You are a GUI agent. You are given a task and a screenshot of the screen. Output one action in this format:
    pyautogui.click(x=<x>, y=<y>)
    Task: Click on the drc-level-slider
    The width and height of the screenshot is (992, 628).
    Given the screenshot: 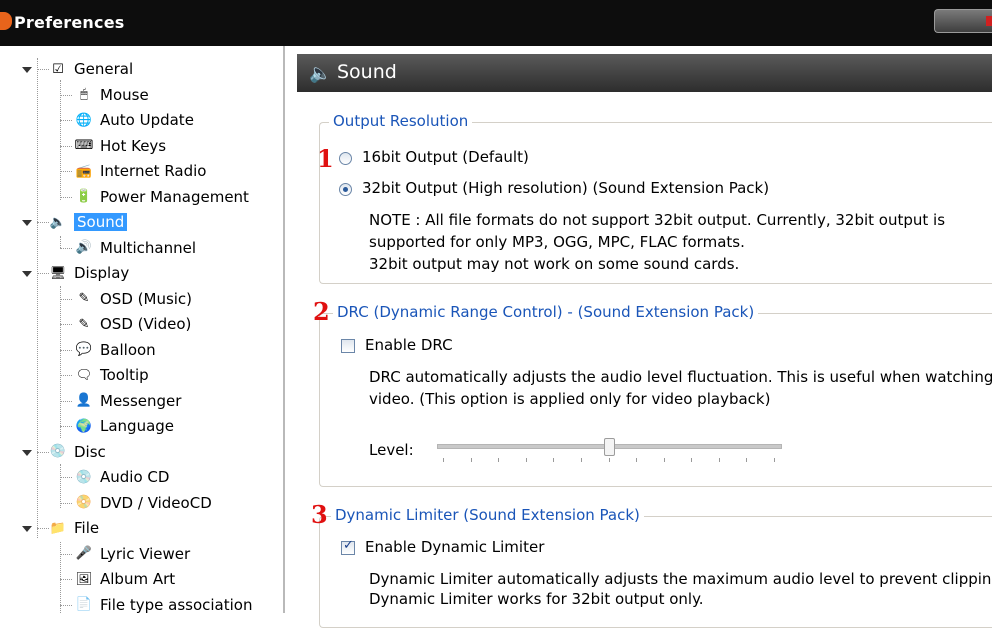 What is the action you would take?
    pyautogui.click(x=609, y=452)
    